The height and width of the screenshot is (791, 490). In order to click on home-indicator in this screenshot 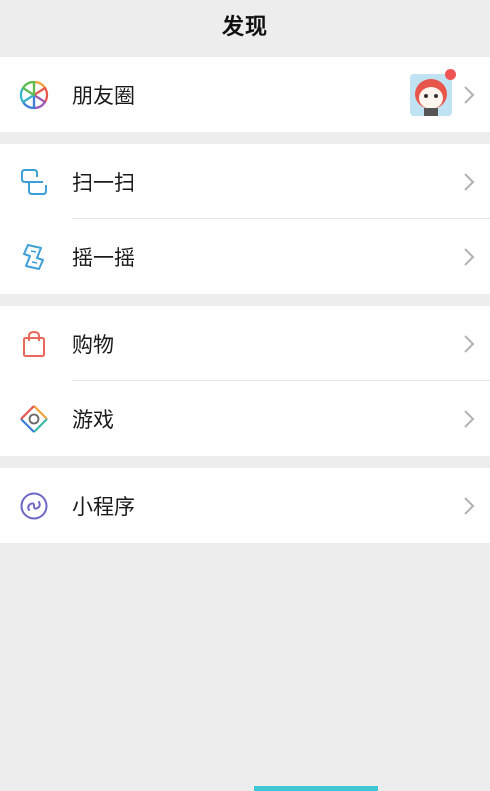, I will do `click(316, 788)`.